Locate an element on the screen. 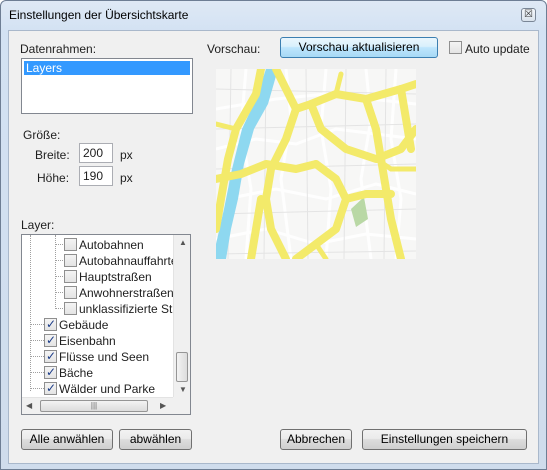  datenrahmen-label: Datenrahmen: is located at coordinates (58, 49).